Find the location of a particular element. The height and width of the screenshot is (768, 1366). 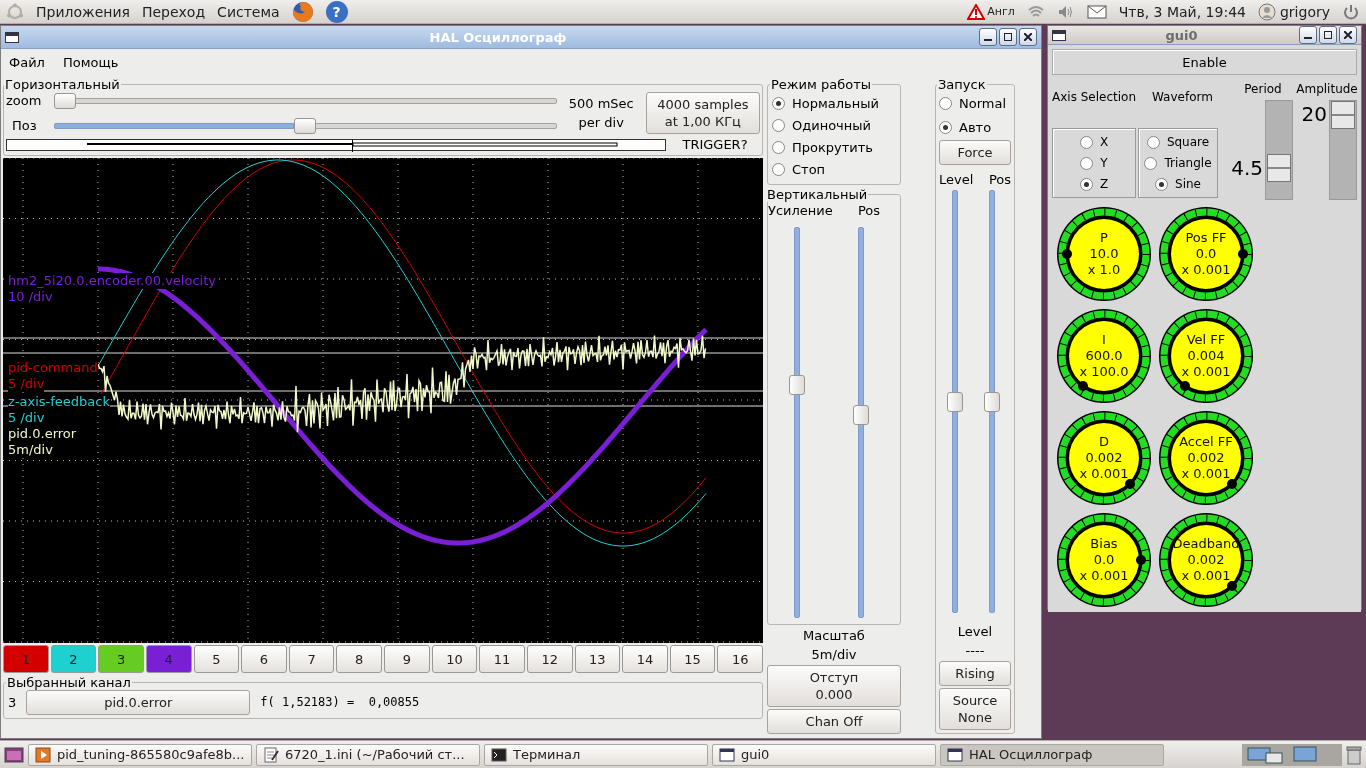

menu-item: Помощь is located at coordinates (90, 62).